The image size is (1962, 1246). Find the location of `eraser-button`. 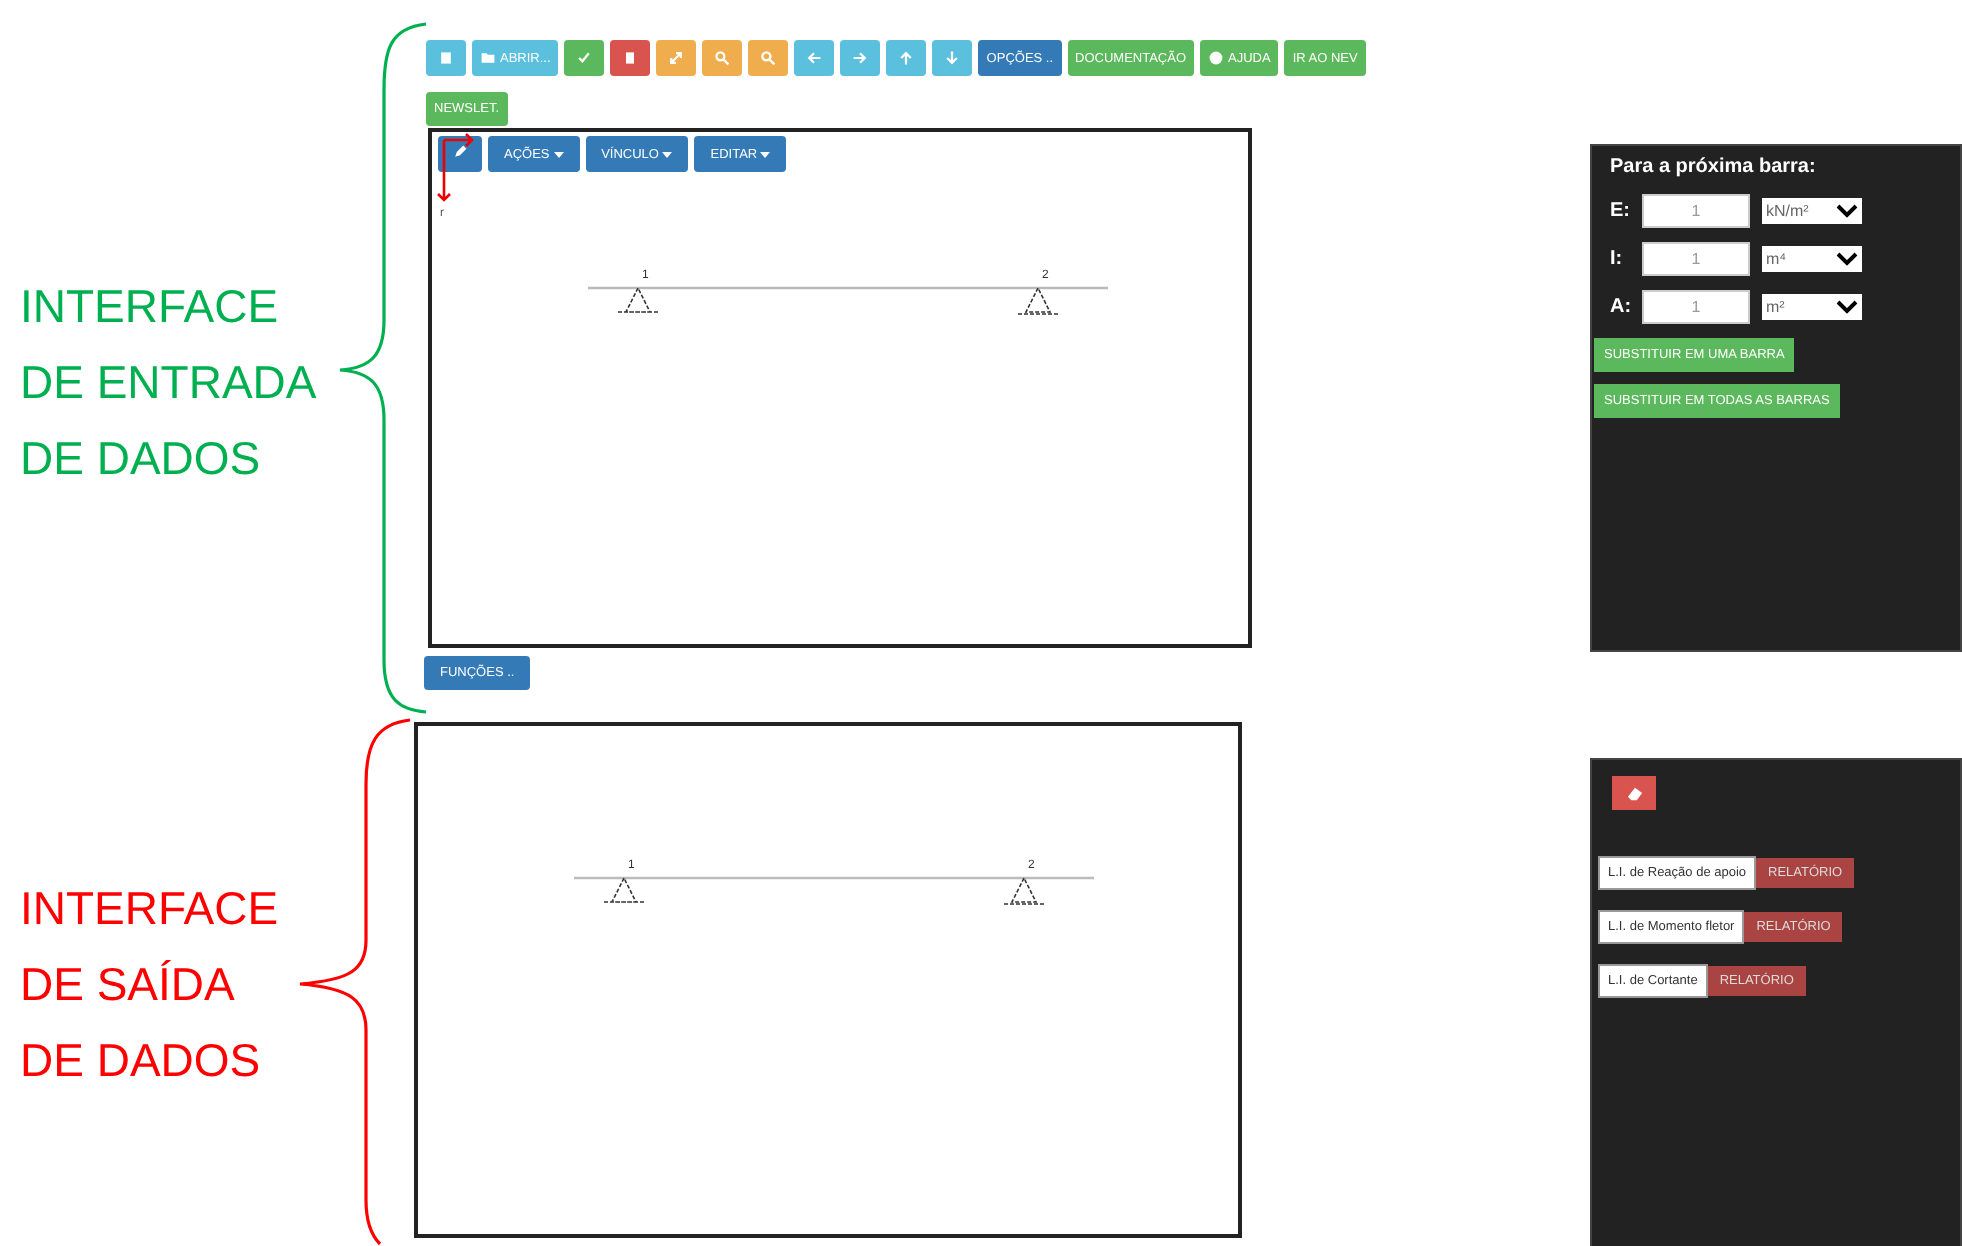

eraser-button is located at coordinates (1634, 793).